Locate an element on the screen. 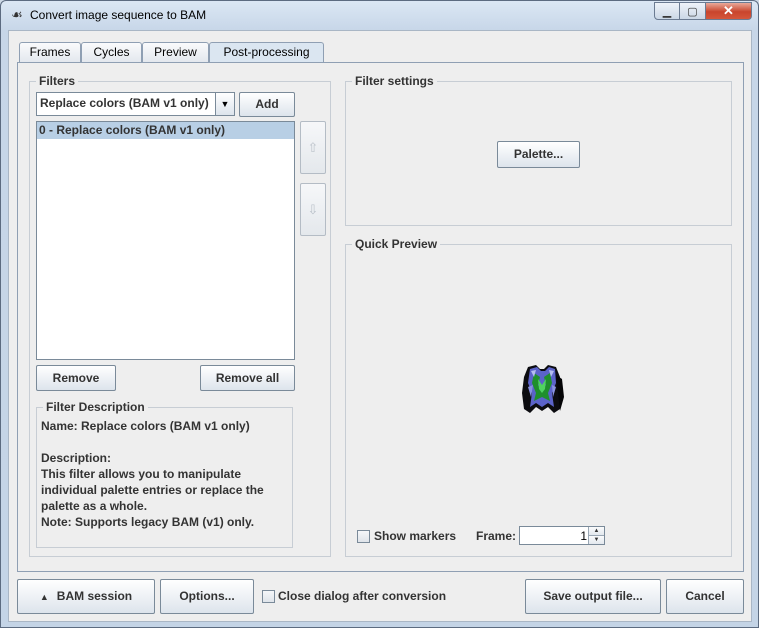 The image size is (759, 628). tab-frames: Frames is located at coordinates (50, 52).